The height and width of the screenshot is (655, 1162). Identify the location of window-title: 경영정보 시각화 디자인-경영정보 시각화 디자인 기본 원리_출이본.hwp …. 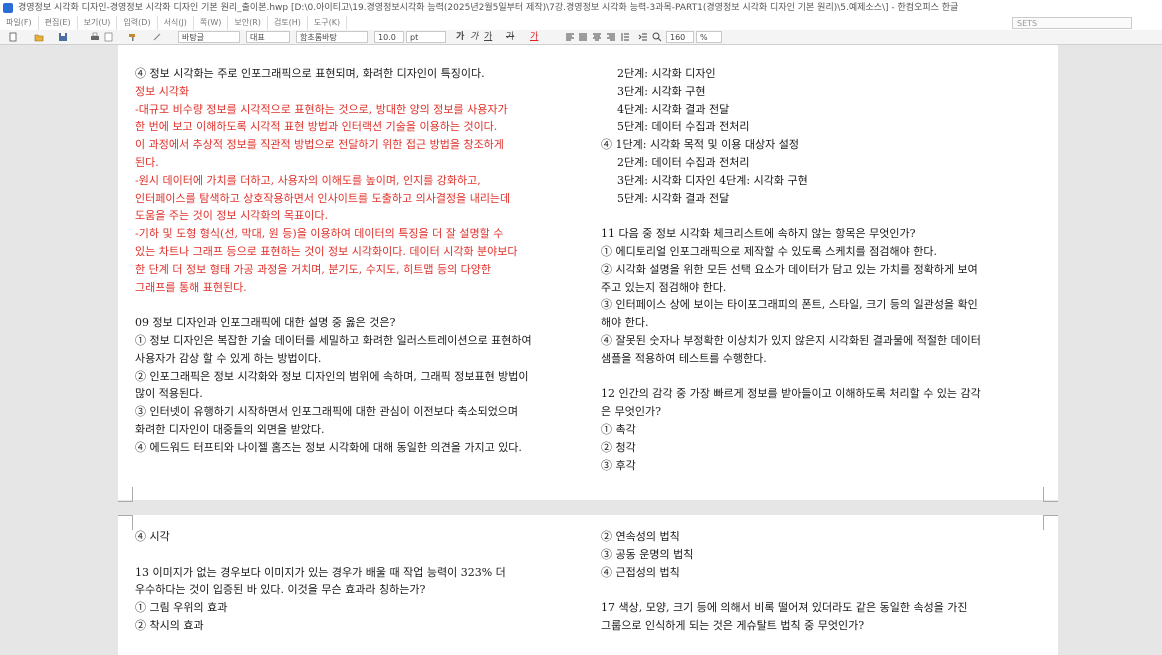
(488, 8).